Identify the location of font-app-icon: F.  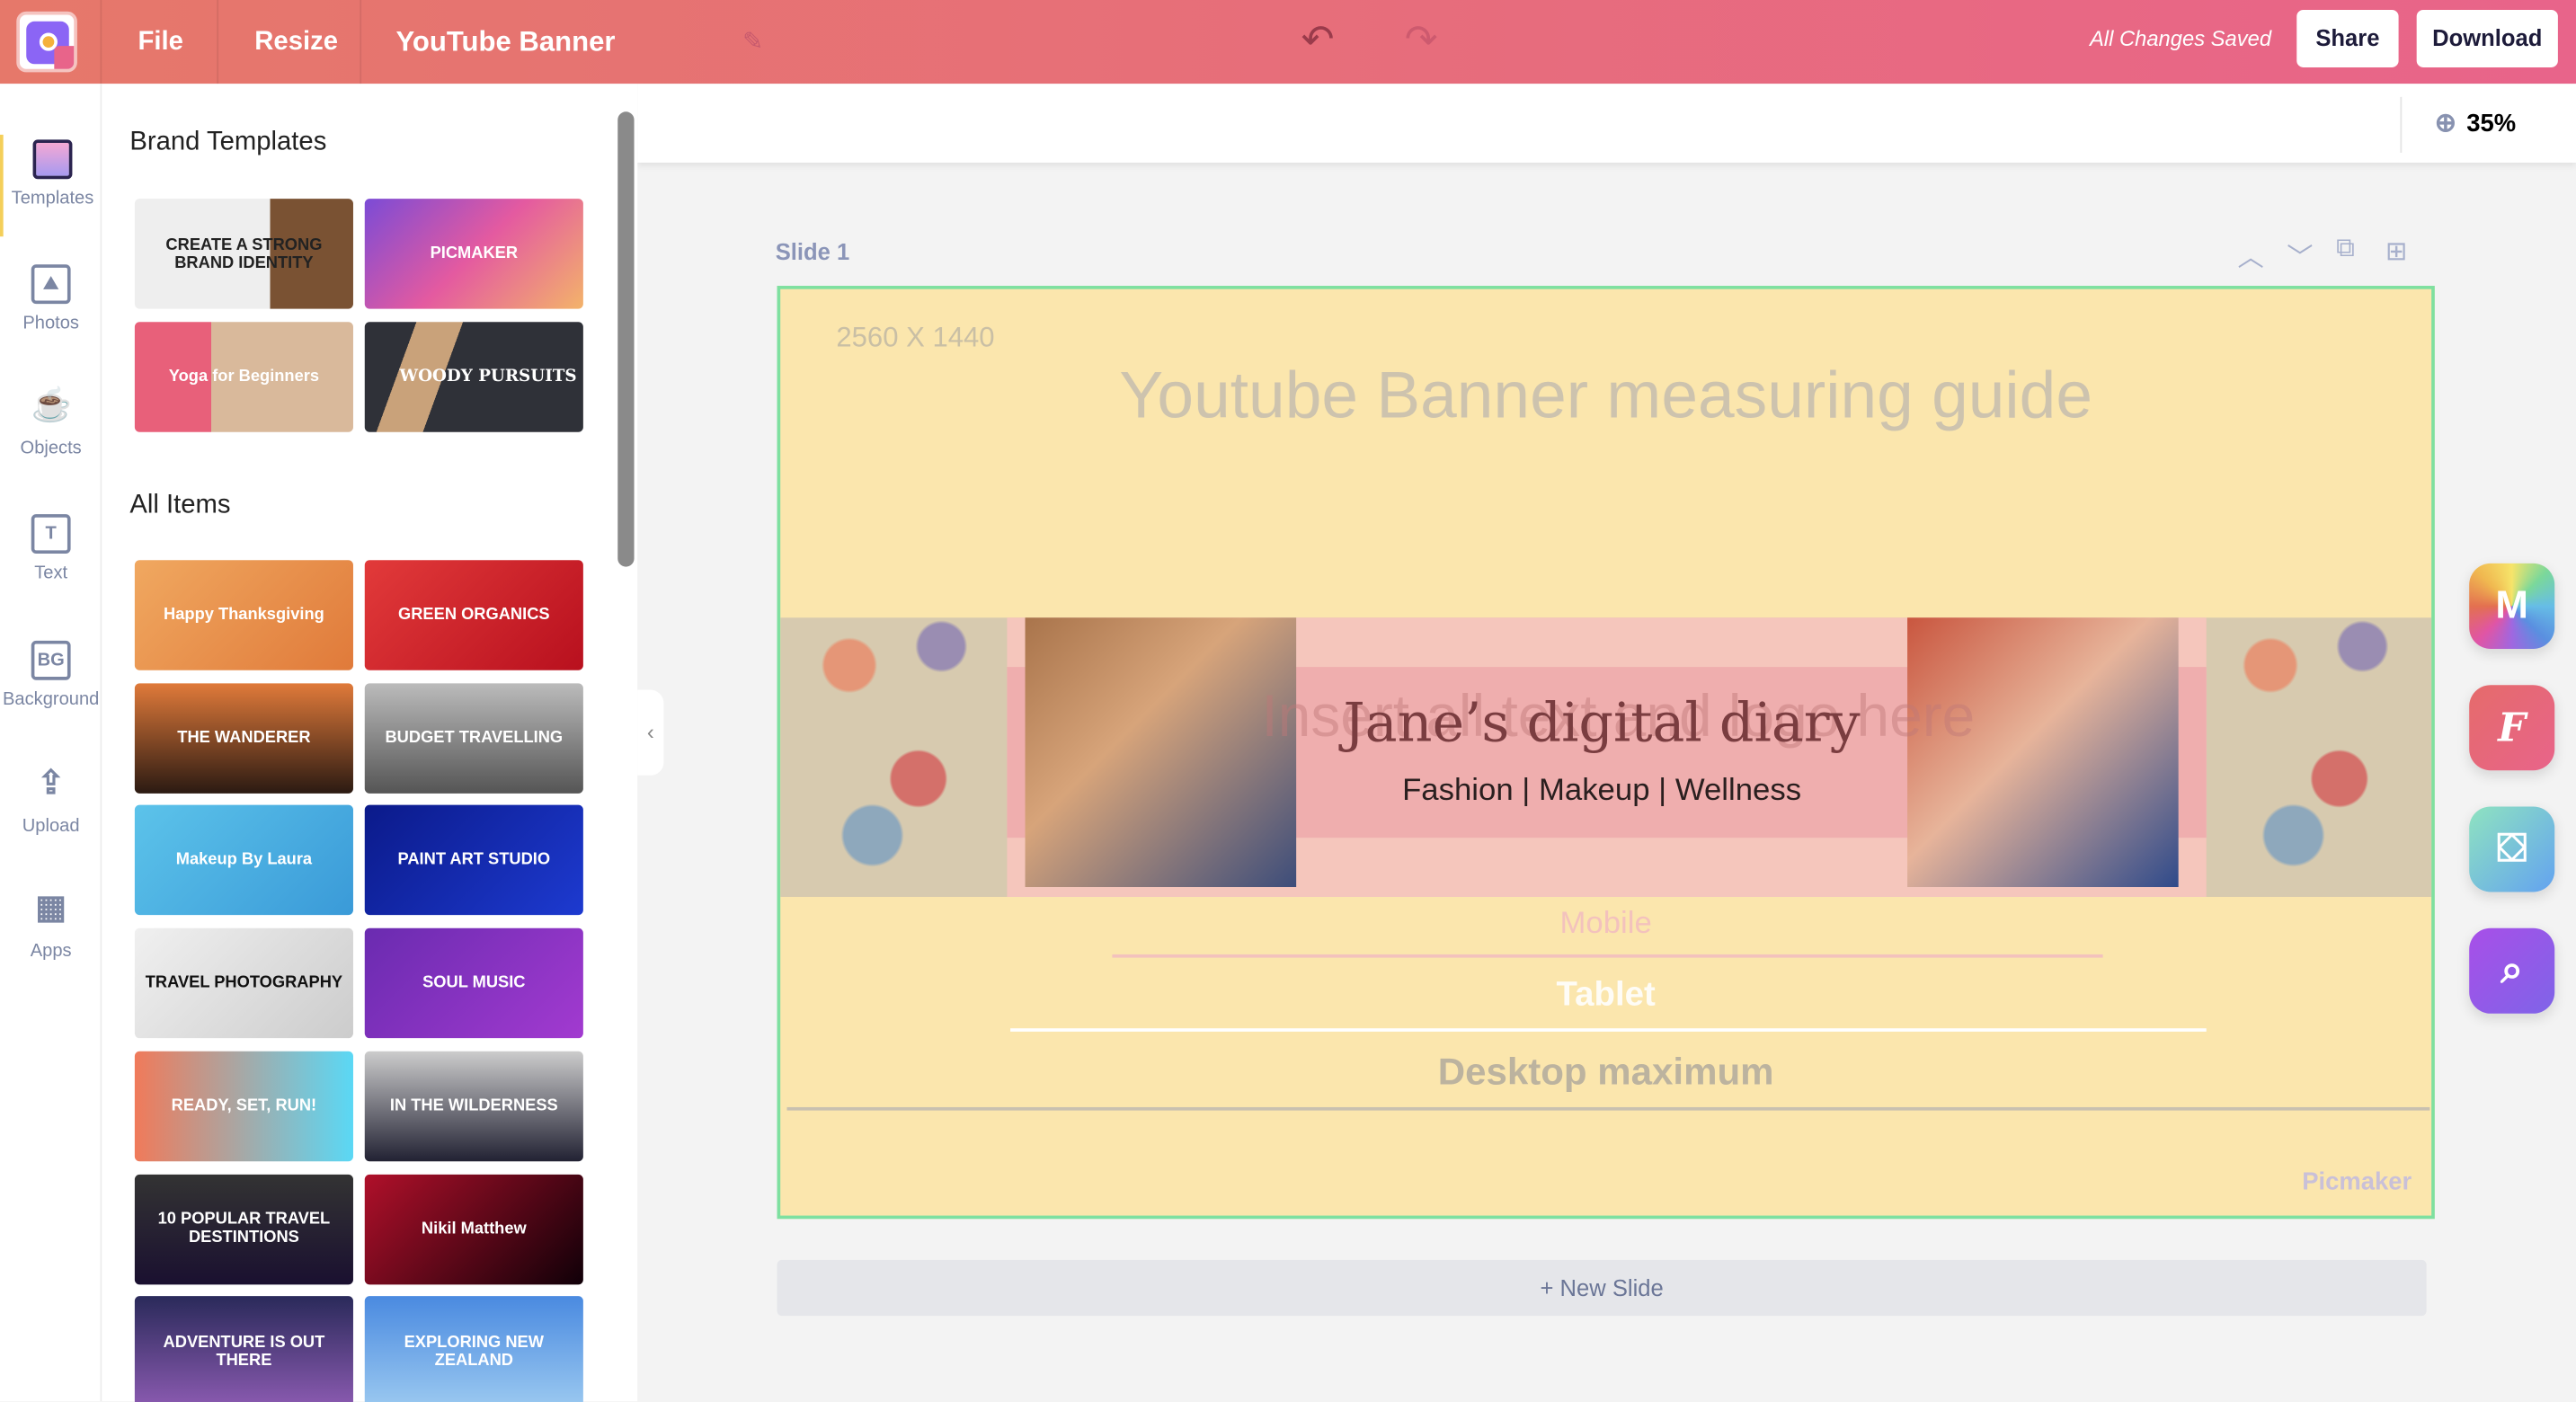
(2512, 728).